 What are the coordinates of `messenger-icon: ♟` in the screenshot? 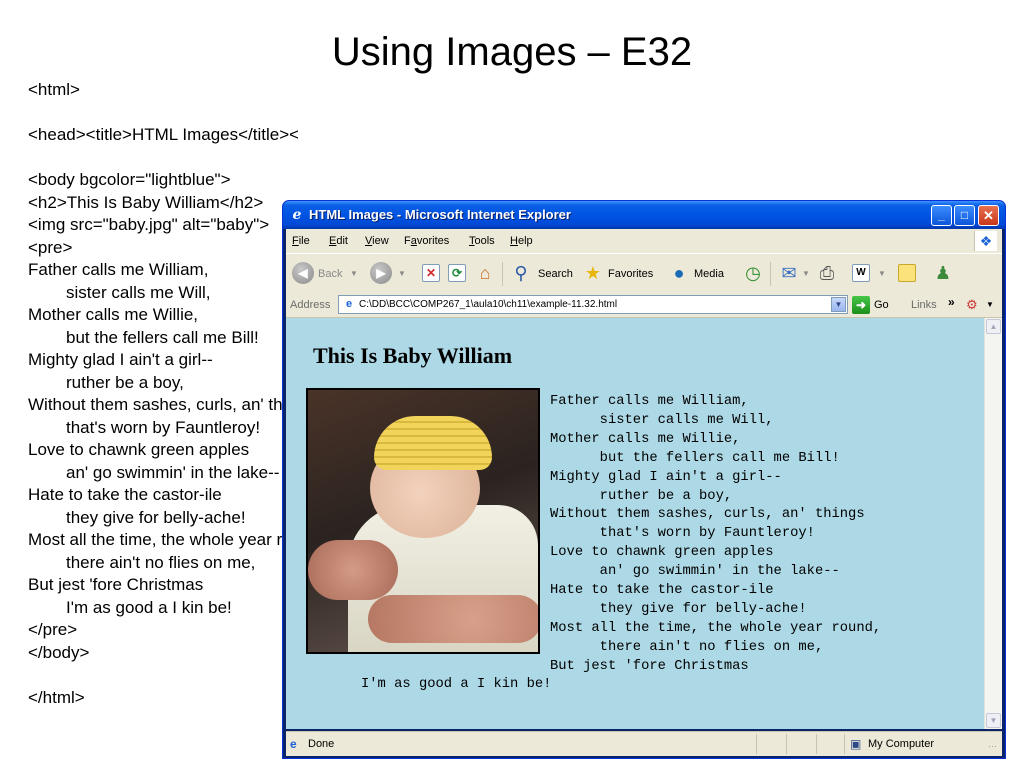 It's located at (943, 273).